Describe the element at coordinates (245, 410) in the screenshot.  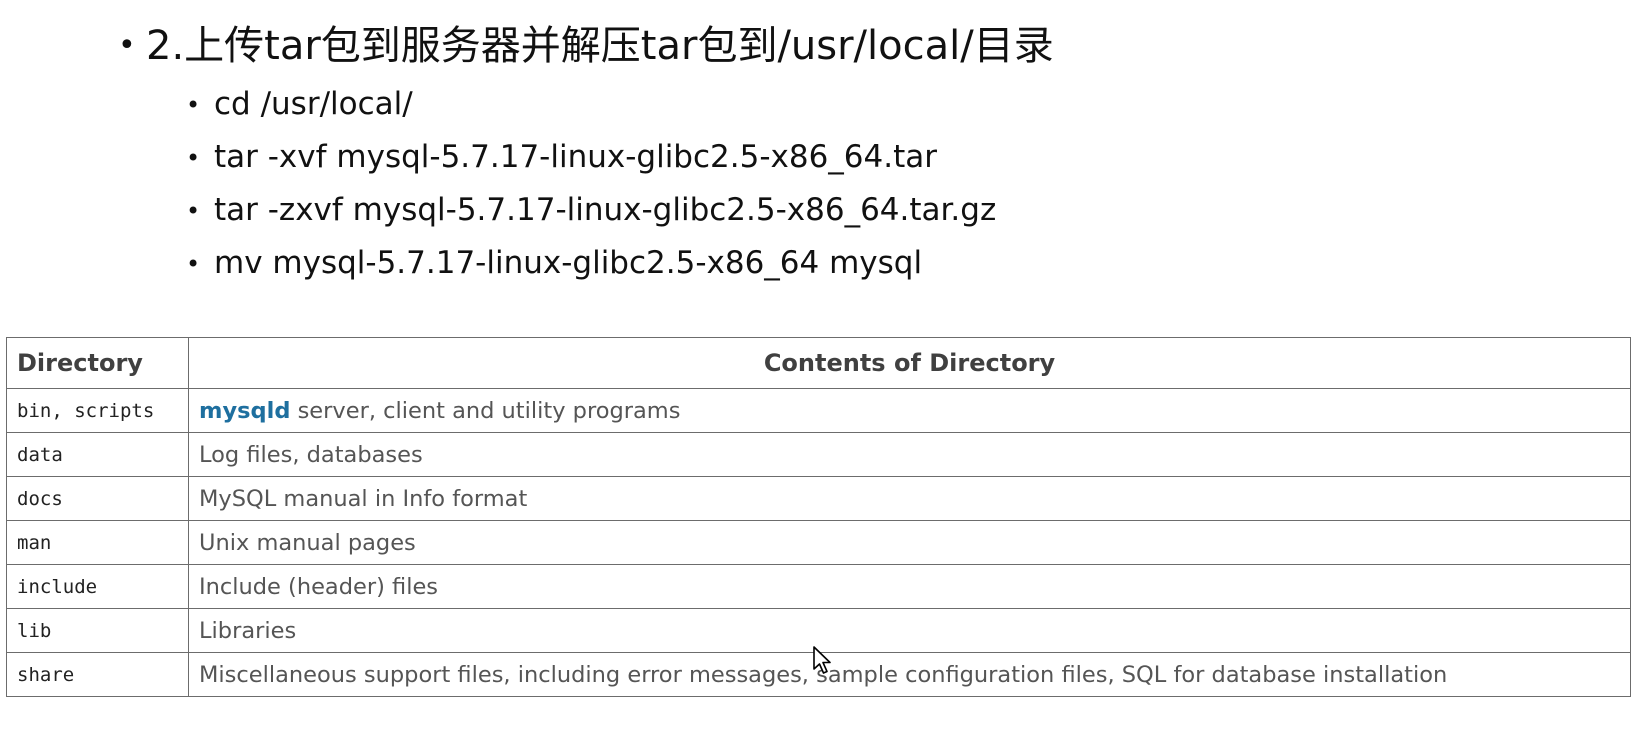
I see `highlight-term: mysqld` at that location.